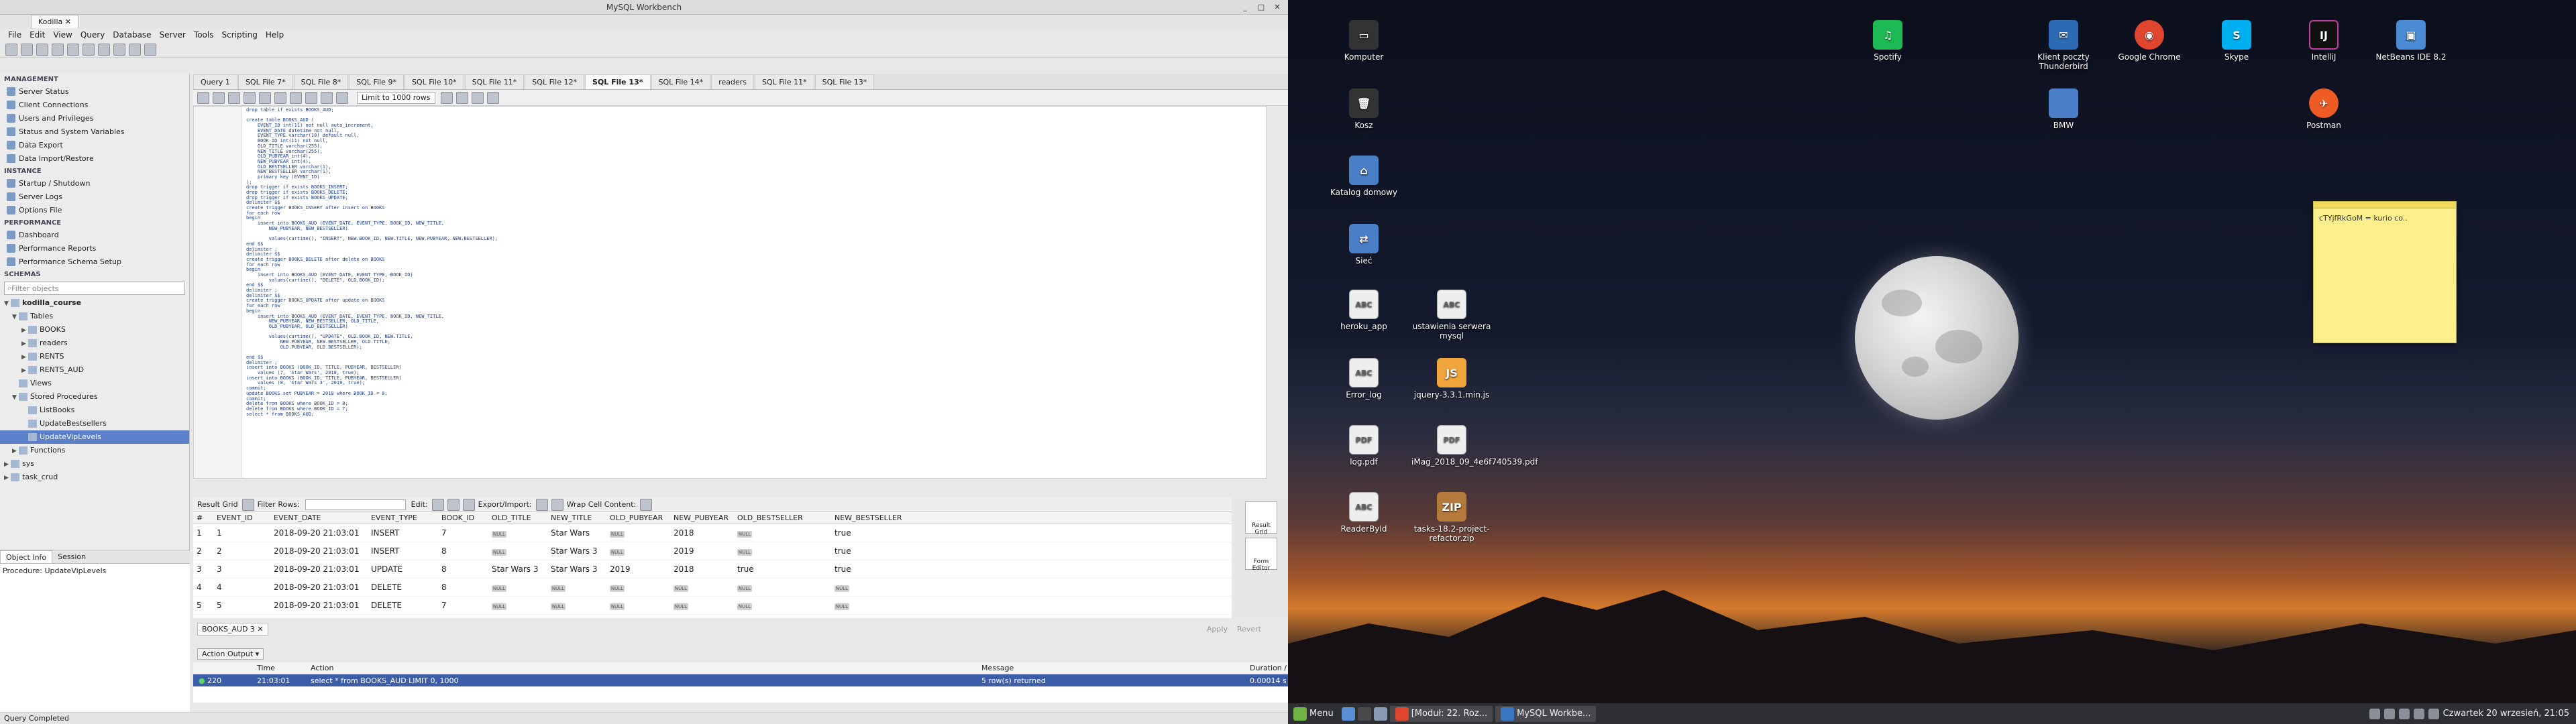  I want to click on desktop-icon-error-log: ABC Error_log, so click(1364, 379).